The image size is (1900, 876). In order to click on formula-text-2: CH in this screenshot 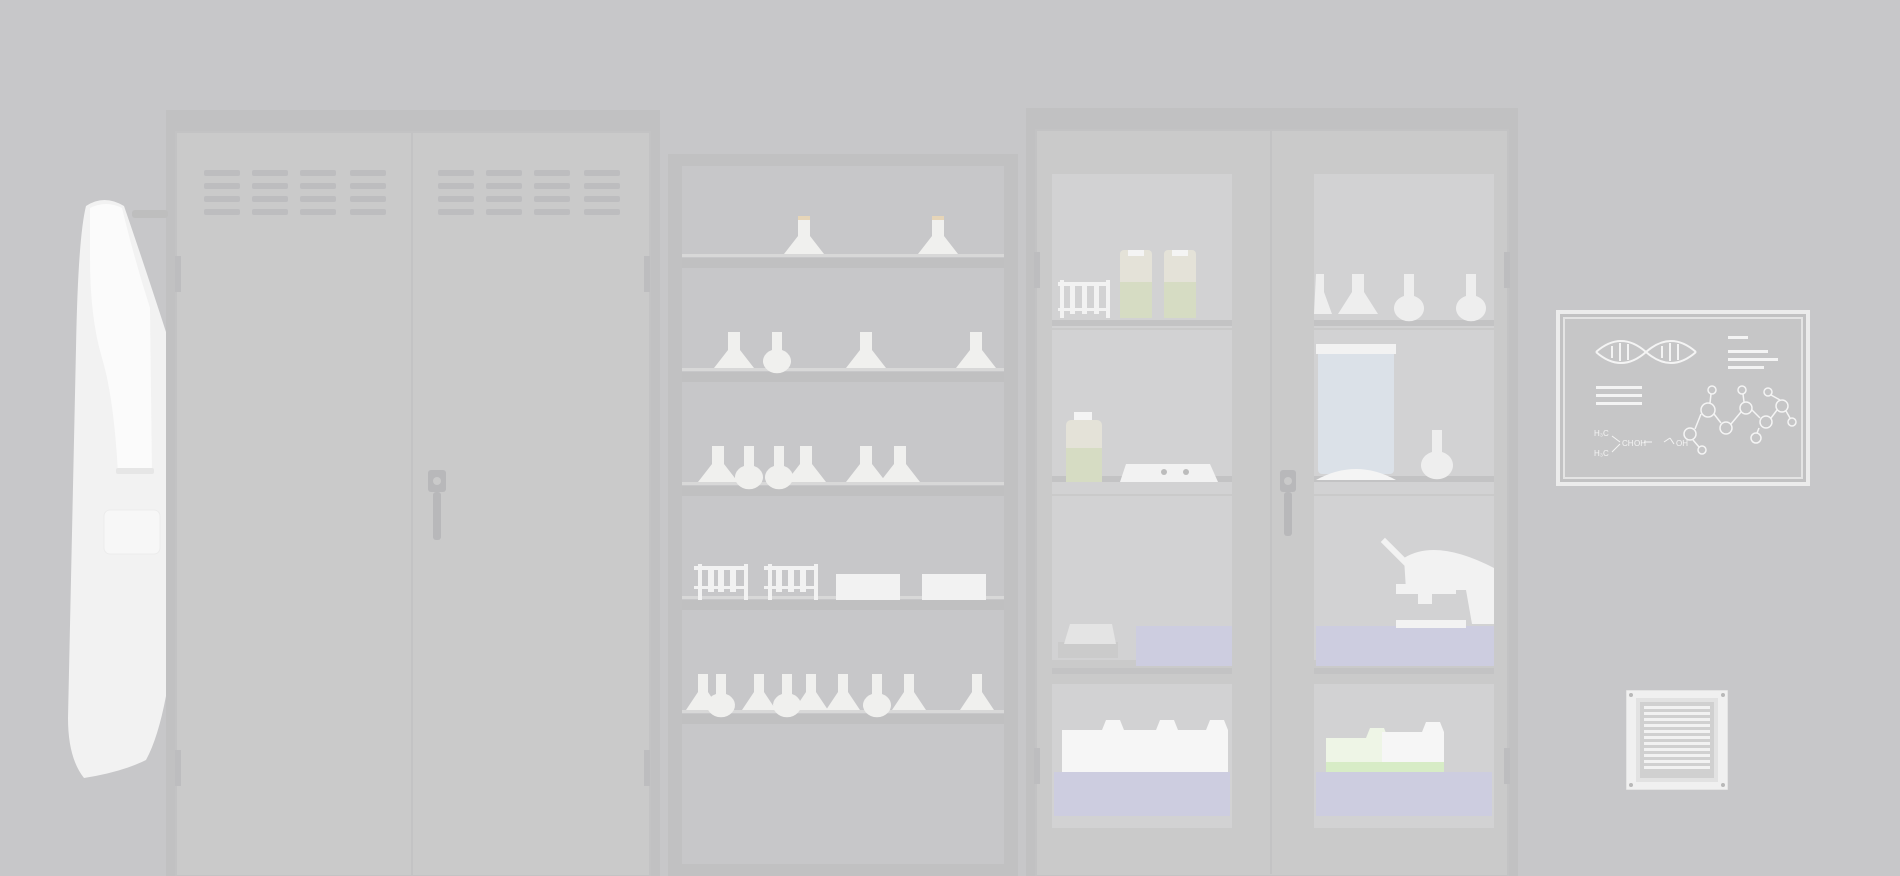, I will do `click(1628, 443)`.